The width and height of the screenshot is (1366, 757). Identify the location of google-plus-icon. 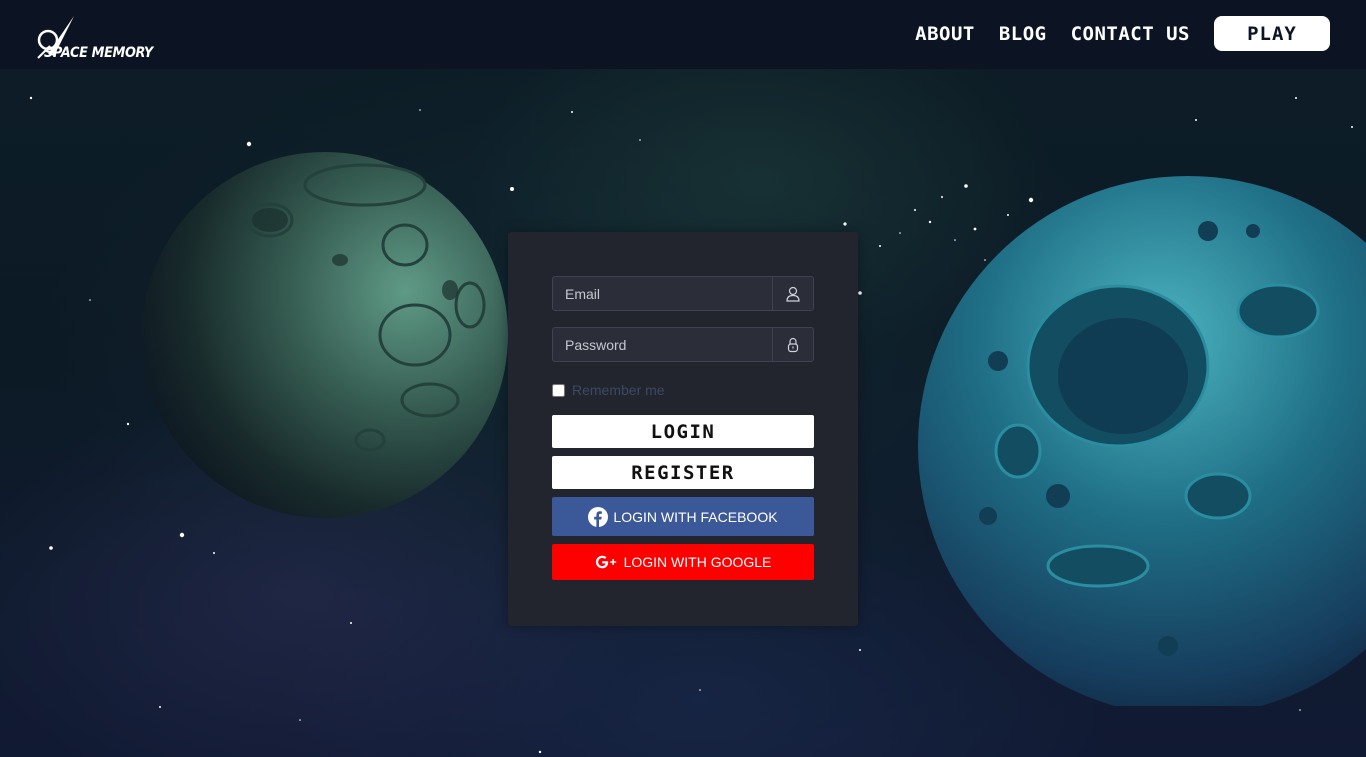
(607, 562).